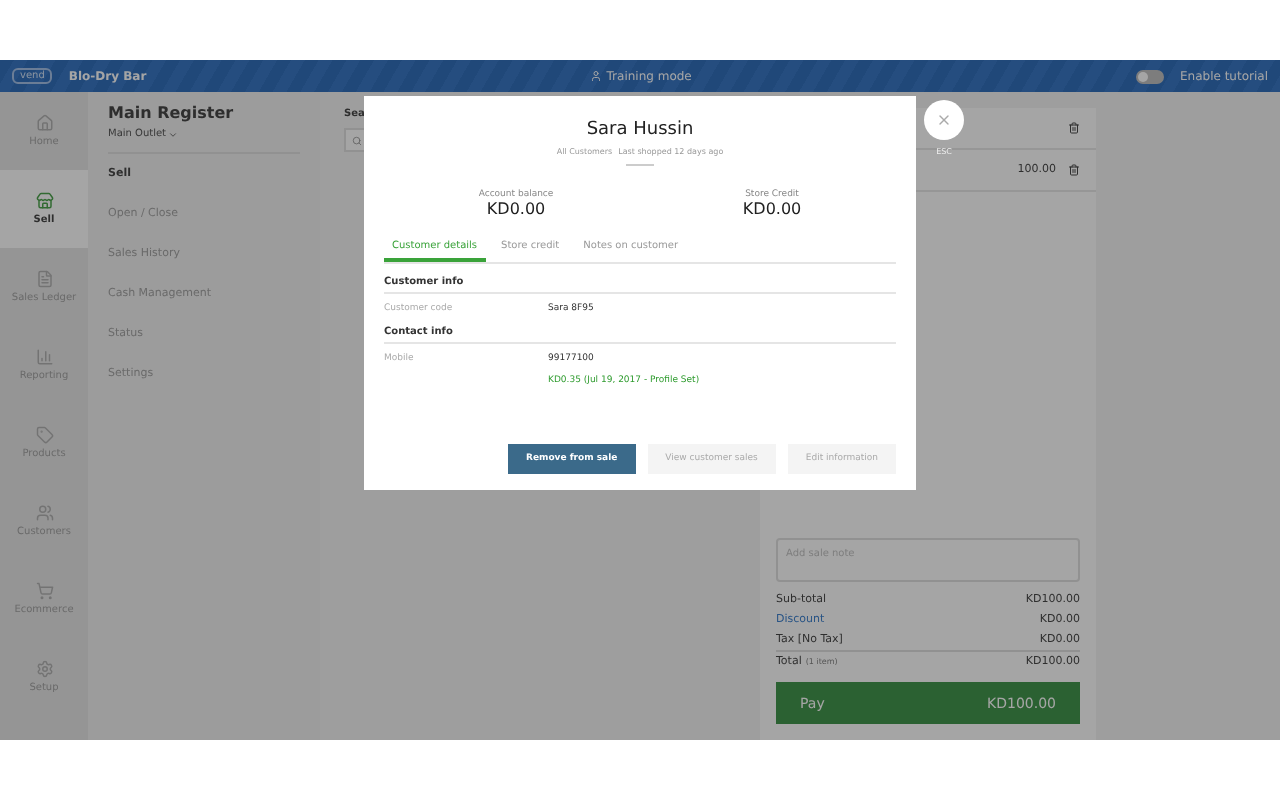  Describe the element at coordinates (640, 130) in the screenshot. I see `customer-name: Sara Hussin` at that location.